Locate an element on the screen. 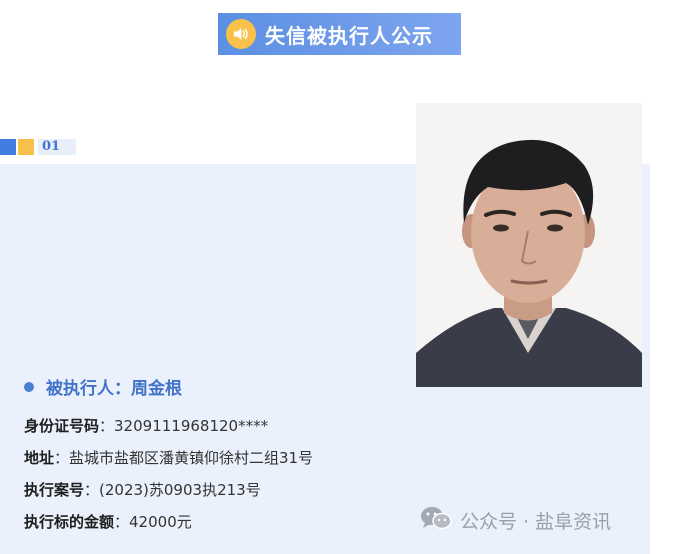  amount-row: 执行标的金额：42000元 is located at coordinates (108, 521).